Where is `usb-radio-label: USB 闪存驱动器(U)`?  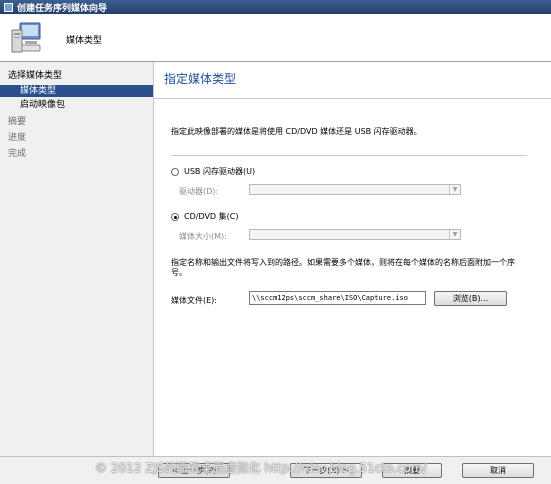 usb-radio-label: USB 闪存驱动器(U) is located at coordinates (220, 171).